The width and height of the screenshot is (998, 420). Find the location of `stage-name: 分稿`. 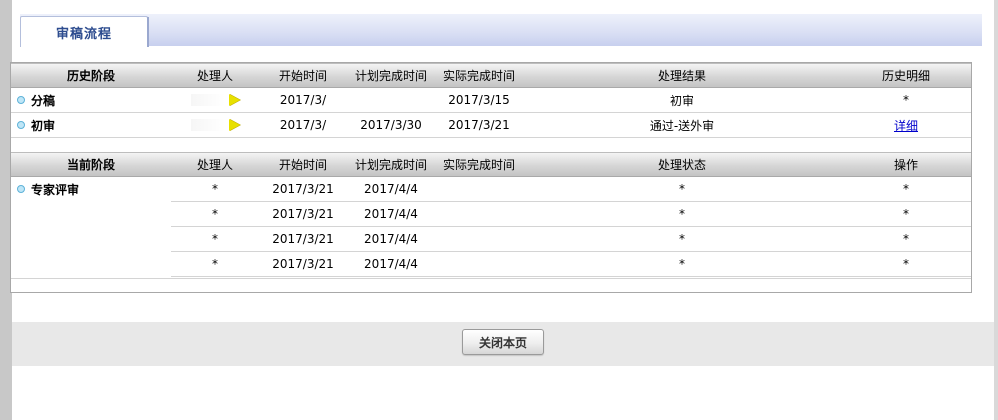

stage-name: 分稿 is located at coordinates (43, 100).